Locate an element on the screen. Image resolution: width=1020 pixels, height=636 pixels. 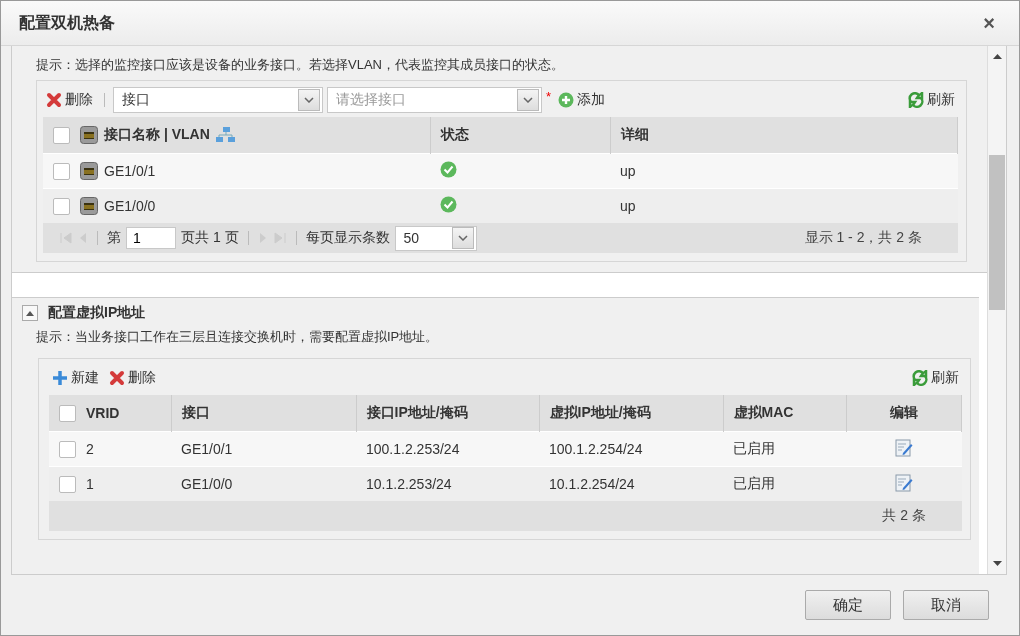
column-header: 接口 is located at coordinates (195, 412).